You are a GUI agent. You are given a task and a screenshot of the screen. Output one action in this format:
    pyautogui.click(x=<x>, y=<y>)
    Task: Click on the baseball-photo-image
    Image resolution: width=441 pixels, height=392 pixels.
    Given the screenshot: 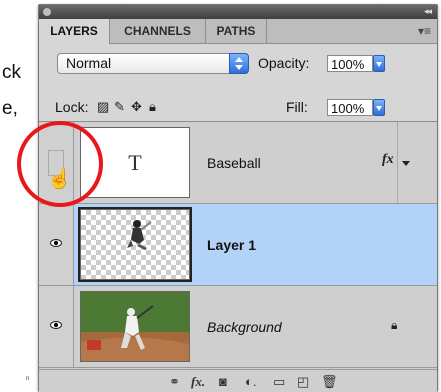 What is the action you would take?
    pyautogui.click(x=135, y=326)
    